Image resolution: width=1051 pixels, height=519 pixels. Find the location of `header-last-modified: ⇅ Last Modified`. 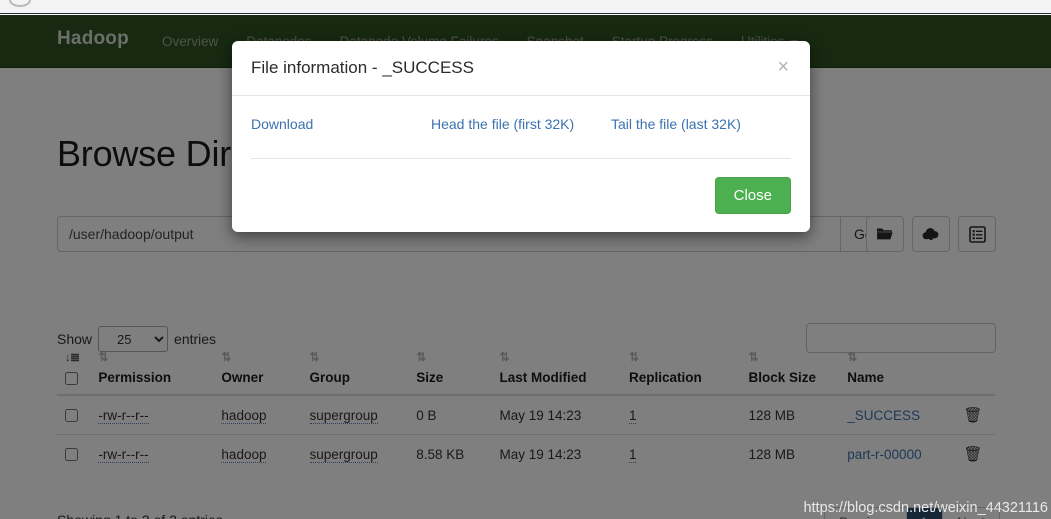

header-last-modified: ⇅ Last Modified is located at coordinates (556, 373).